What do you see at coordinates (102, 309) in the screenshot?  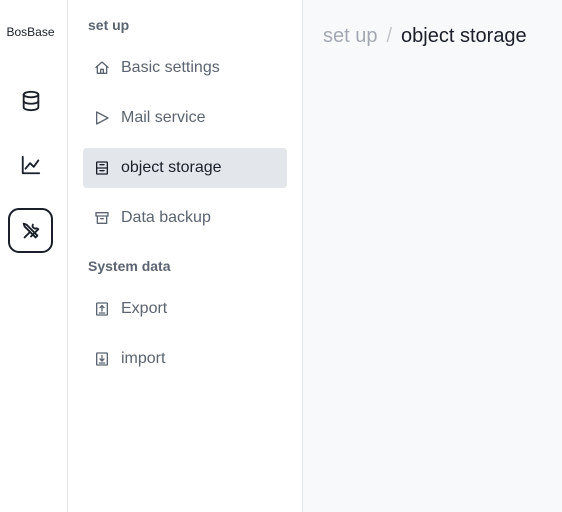 I see `export-icon` at bounding box center [102, 309].